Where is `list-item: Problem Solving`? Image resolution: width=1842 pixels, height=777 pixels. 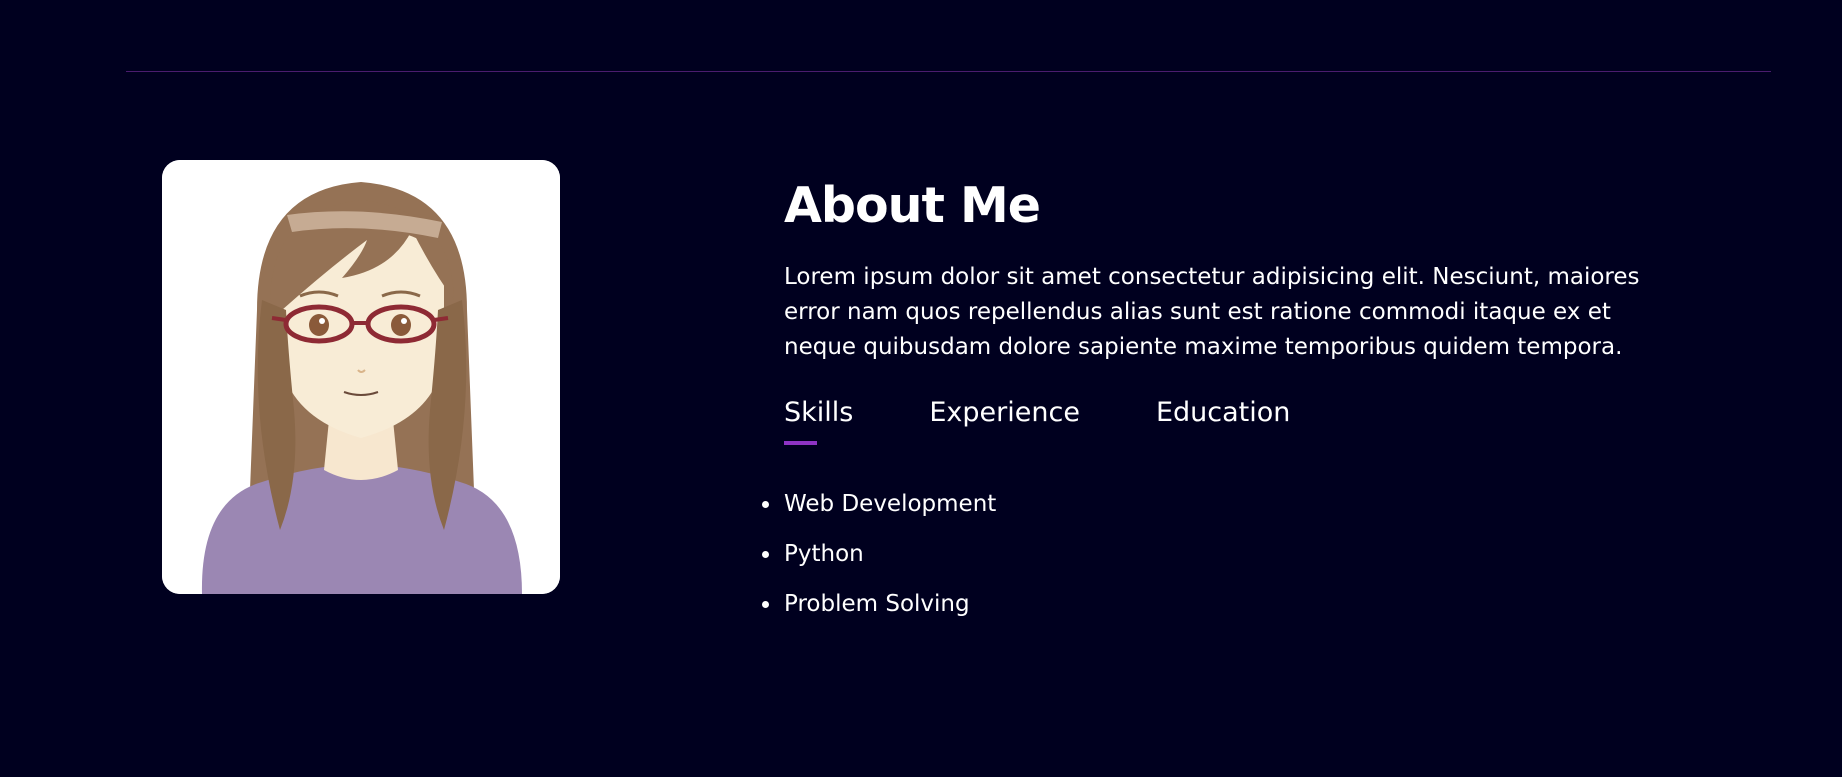 list-item: Problem Solving is located at coordinates (1223, 604).